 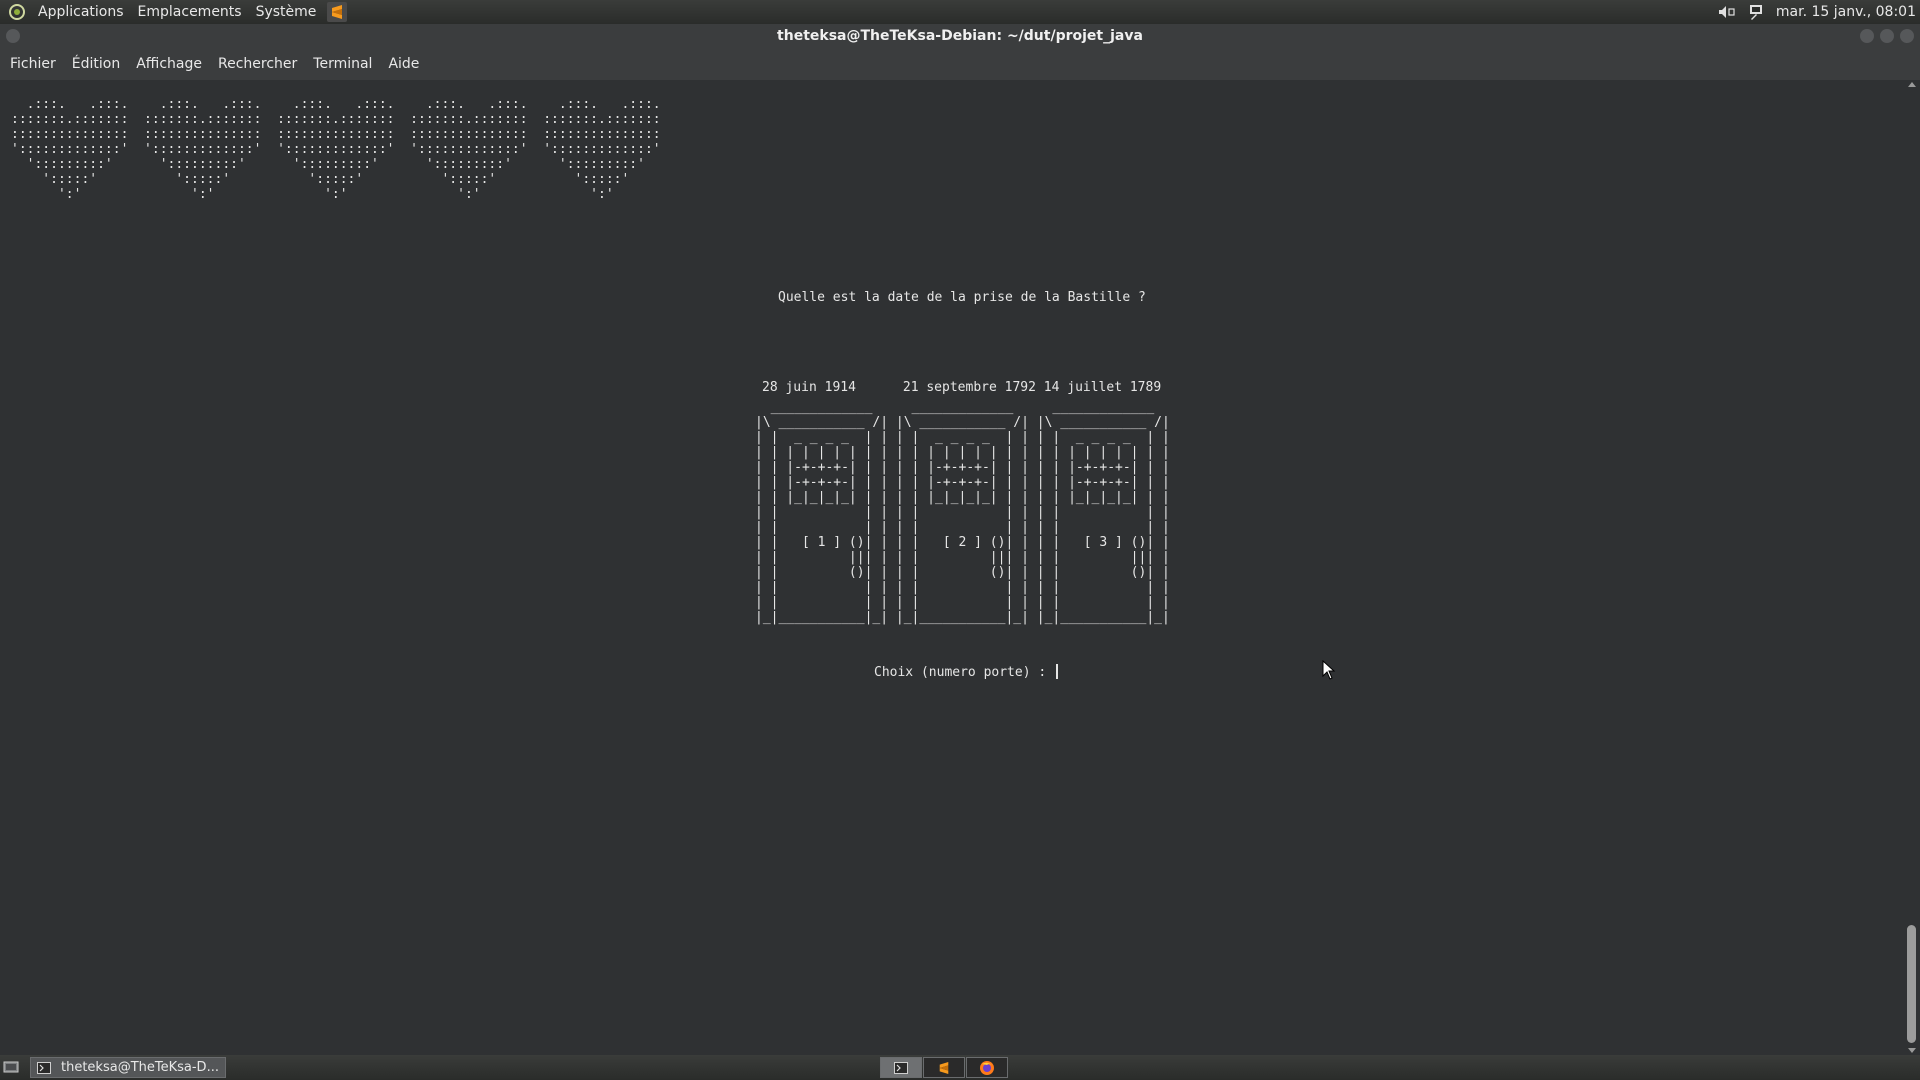 I want to click on menu-edition: Édition, so click(x=96, y=64).